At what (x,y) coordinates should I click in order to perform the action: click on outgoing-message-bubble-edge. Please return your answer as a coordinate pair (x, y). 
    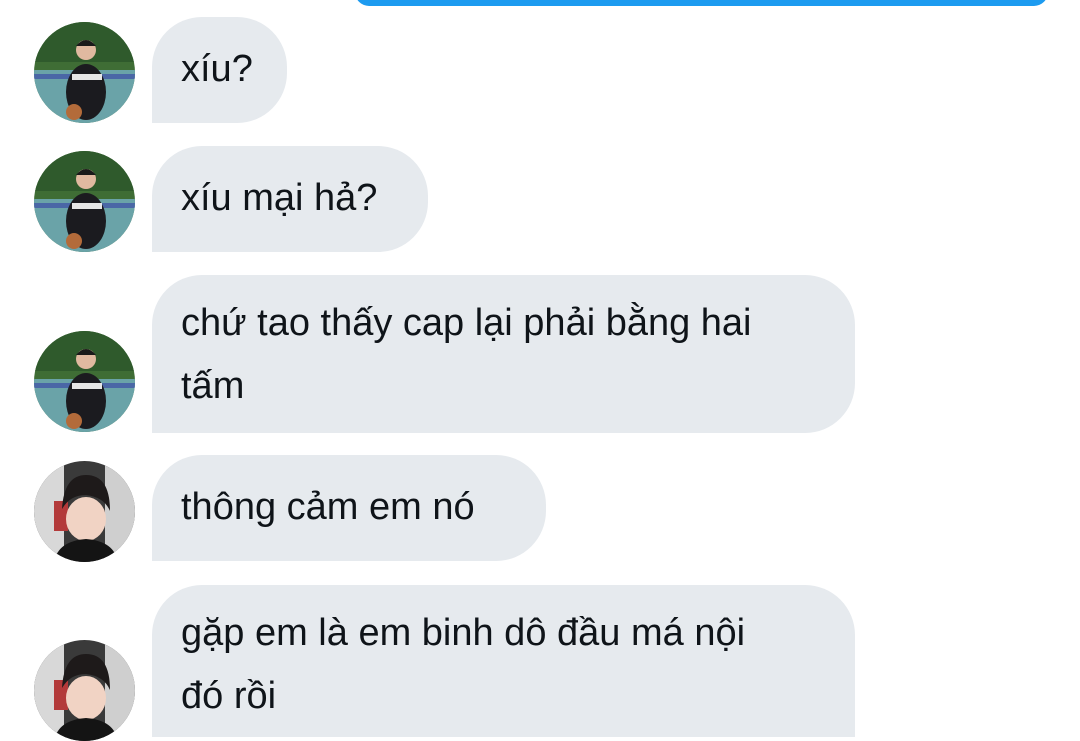
    Looking at the image, I should click on (701, 3).